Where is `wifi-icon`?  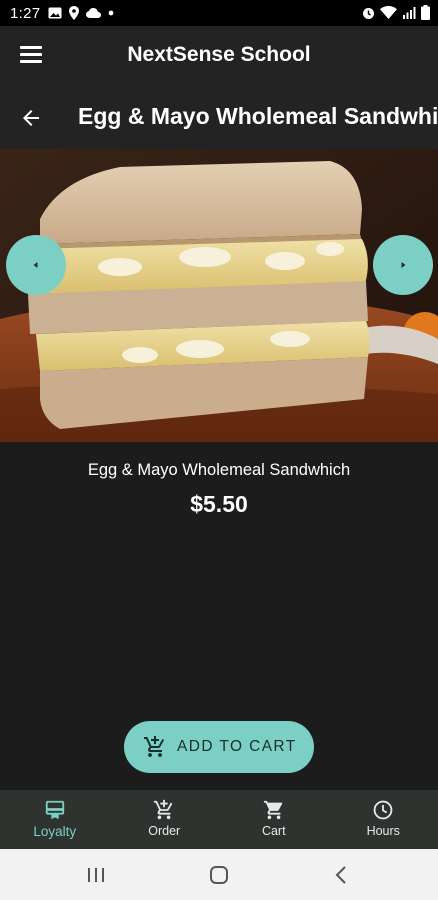 wifi-icon is located at coordinates (388, 12).